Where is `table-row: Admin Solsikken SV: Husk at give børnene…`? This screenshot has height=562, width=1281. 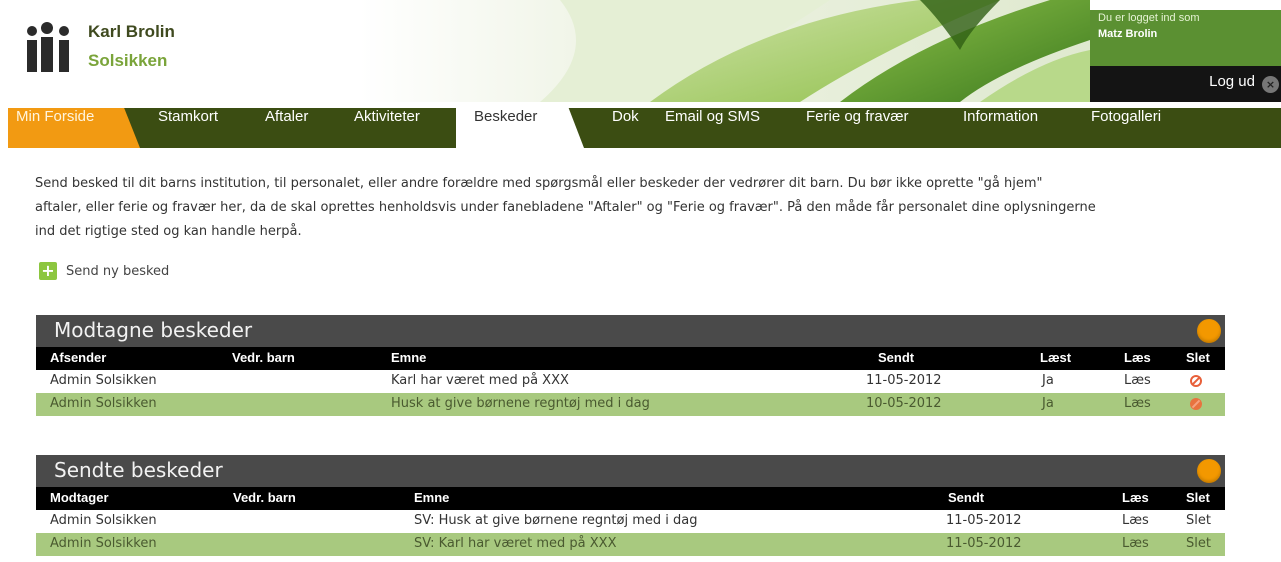 table-row: Admin Solsikken SV: Husk at give børnene… is located at coordinates (630, 521).